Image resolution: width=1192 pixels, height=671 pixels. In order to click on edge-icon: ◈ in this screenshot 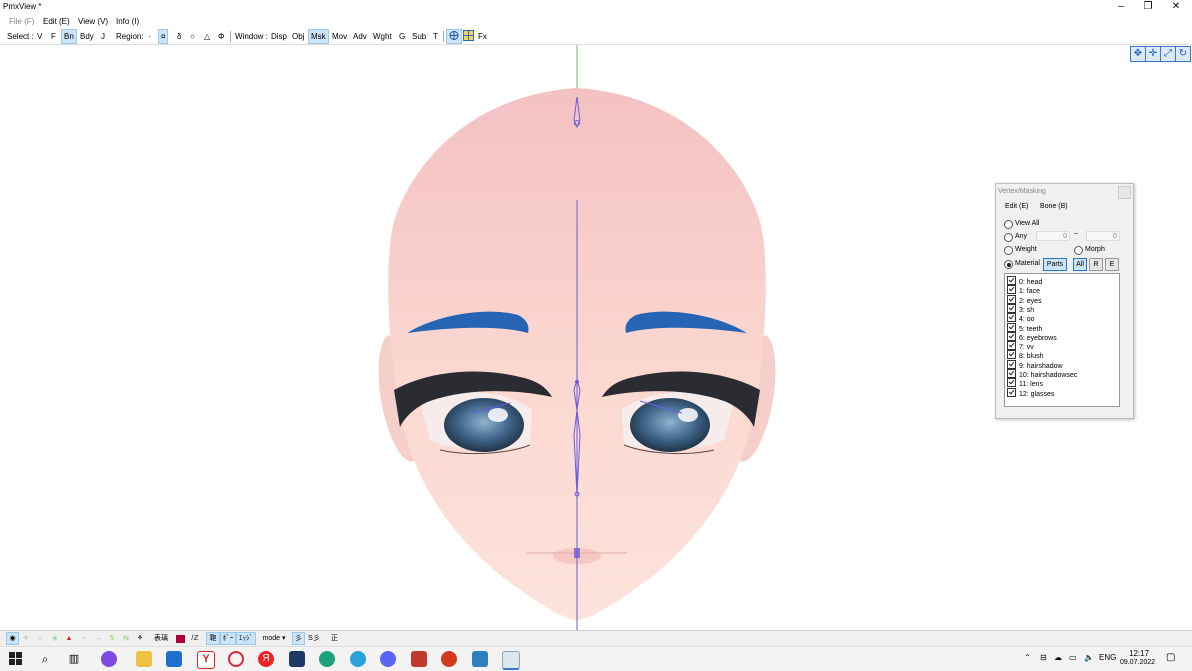, I will do `click(55, 638)`.